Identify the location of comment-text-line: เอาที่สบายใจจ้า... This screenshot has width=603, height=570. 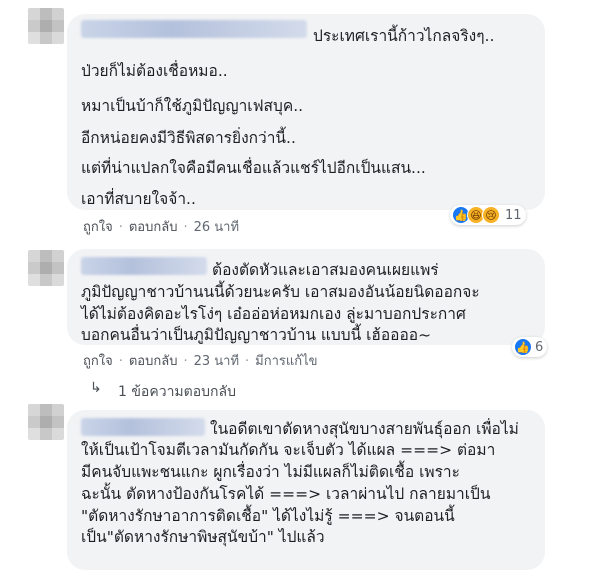
(138, 199).